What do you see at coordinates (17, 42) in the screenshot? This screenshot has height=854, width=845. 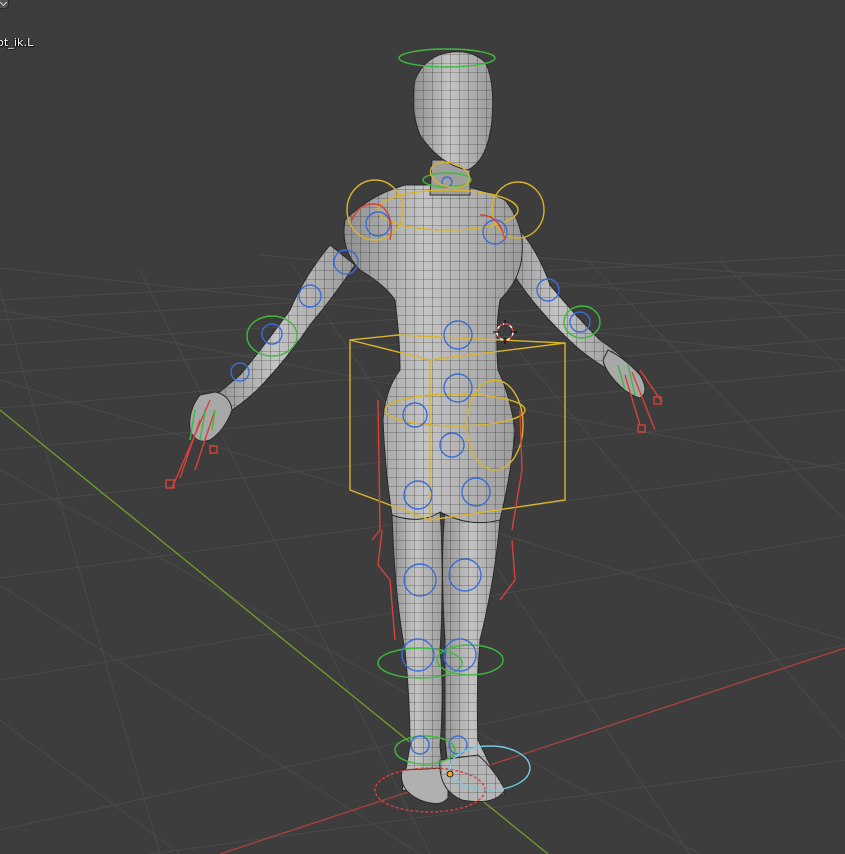 I see `active-object-label: ot_ik.L` at bounding box center [17, 42].